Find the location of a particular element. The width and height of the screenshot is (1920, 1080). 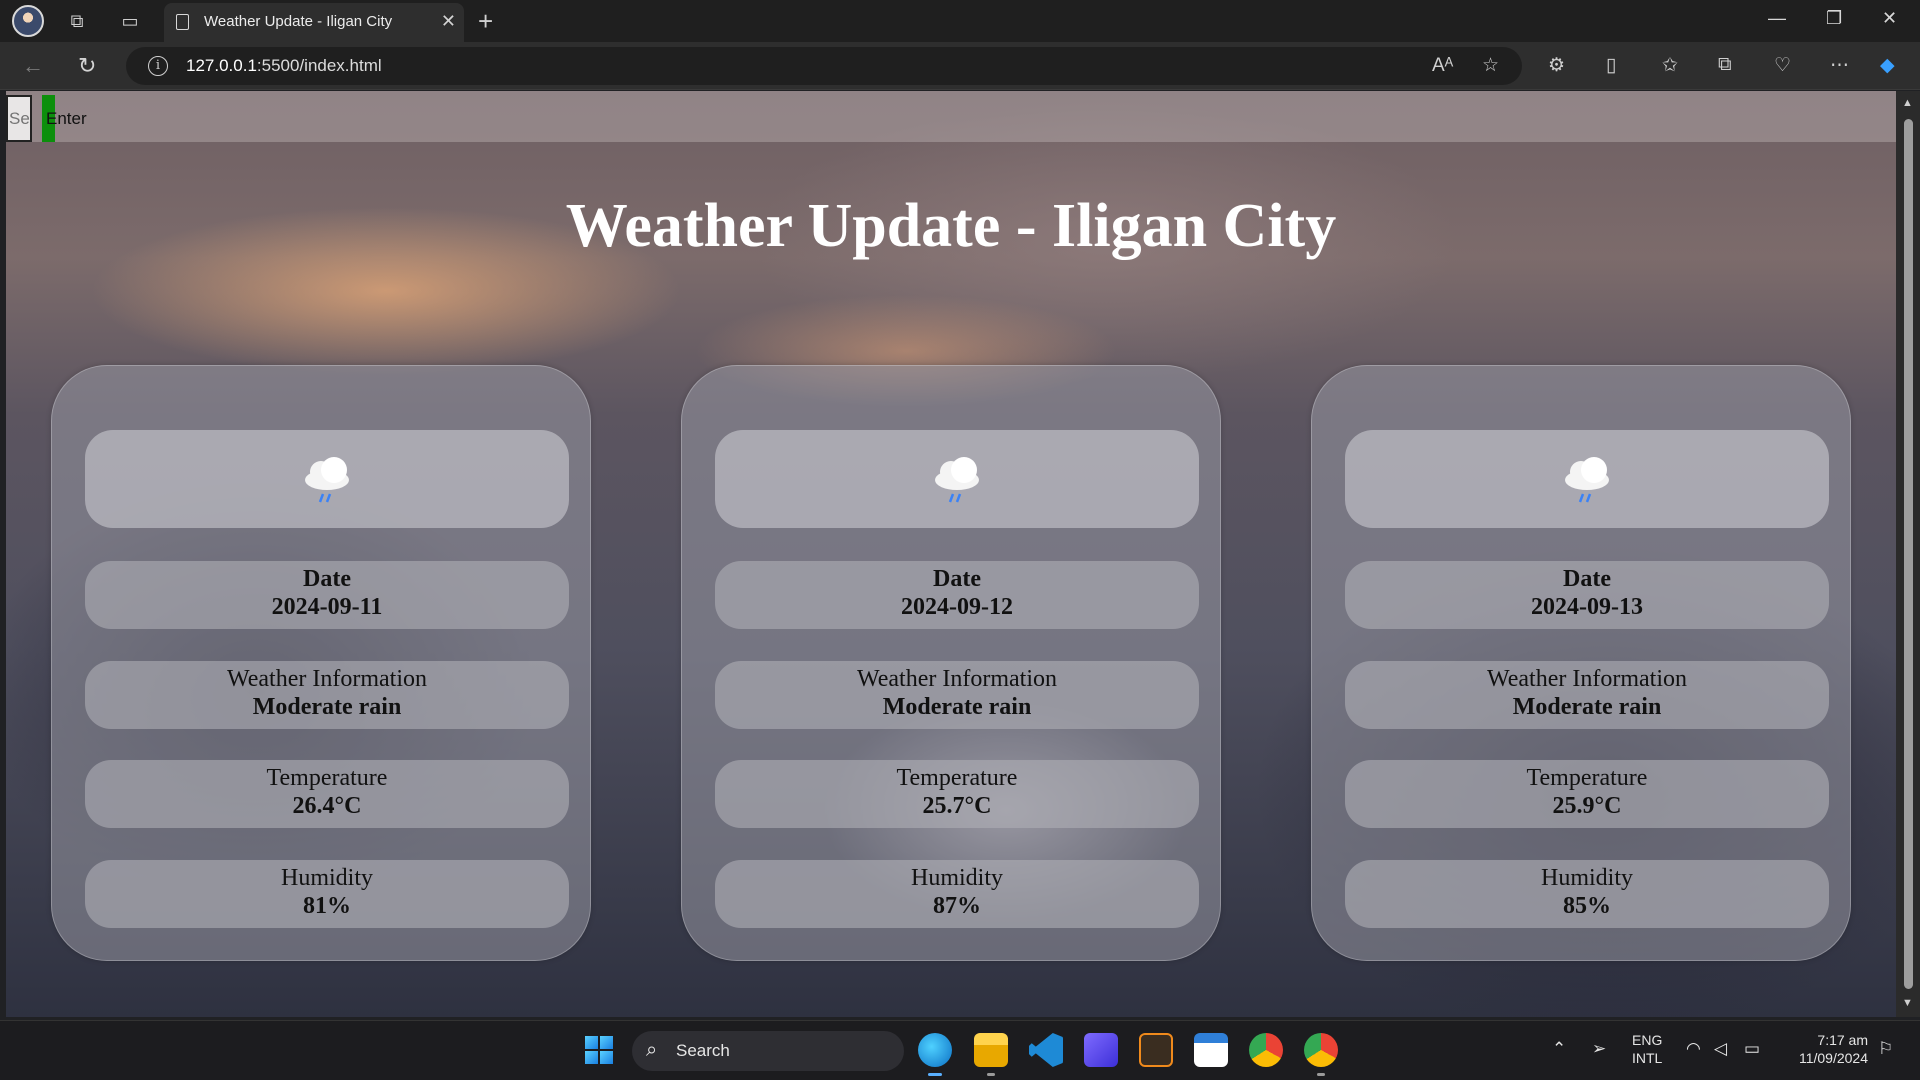

new-tab-icon: + is located at coordinates (485, 21).